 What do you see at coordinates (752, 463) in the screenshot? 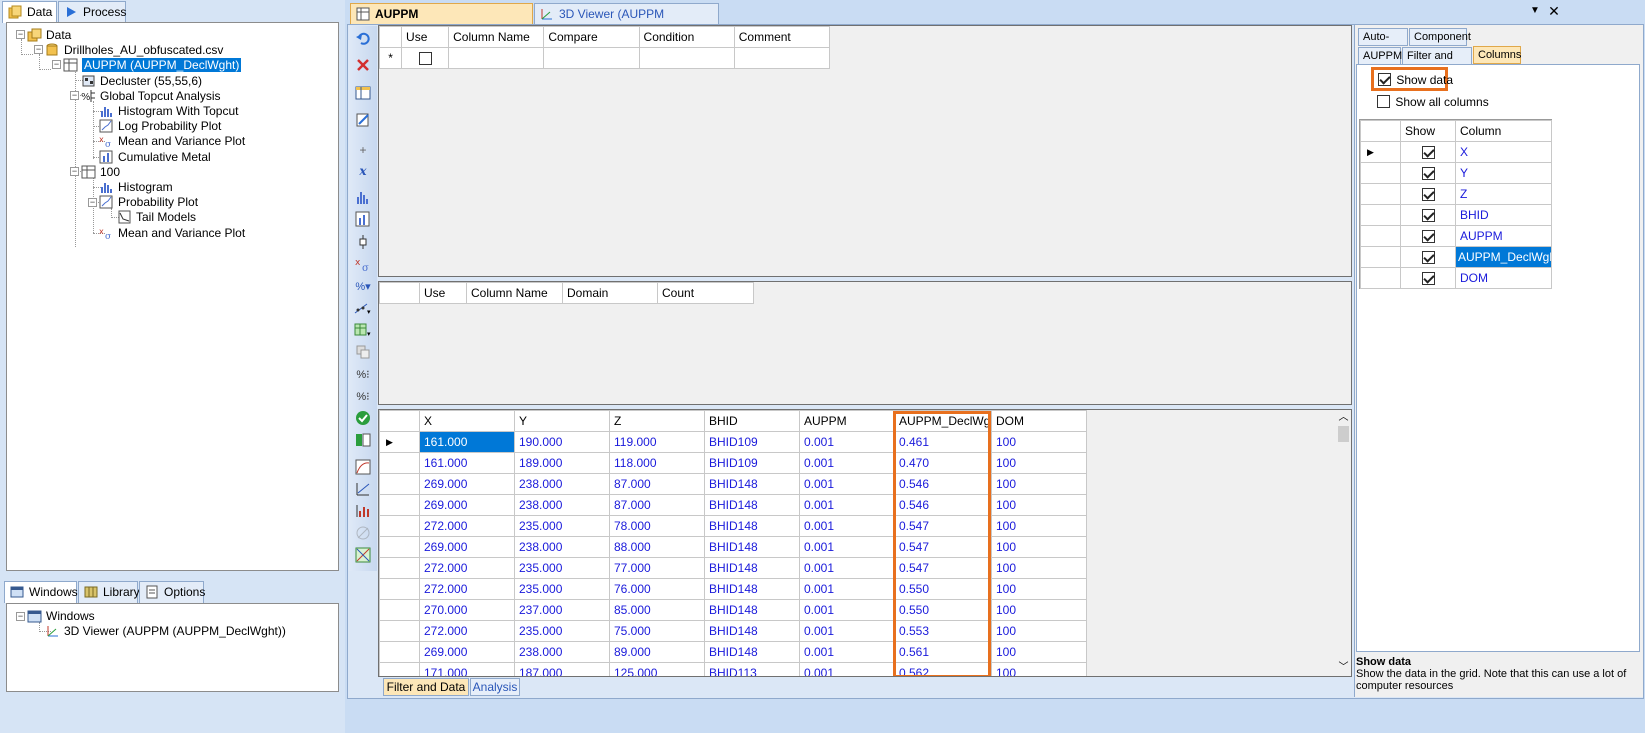
I see `cell-bhid: BHID109` at bounding box center [752, 463].